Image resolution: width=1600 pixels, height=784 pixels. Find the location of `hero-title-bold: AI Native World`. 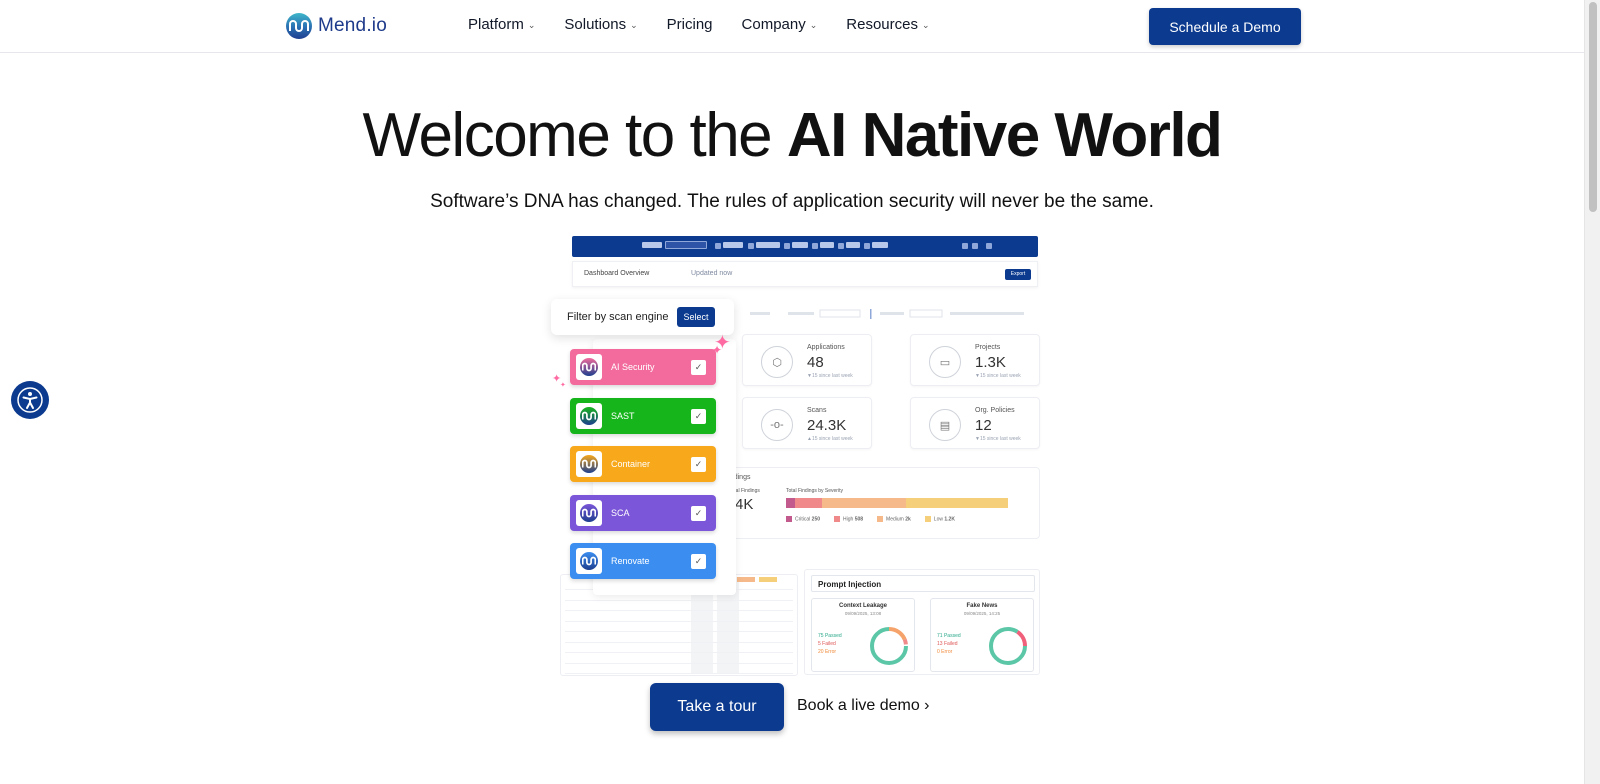

hero-title-bold: AI Native World is located at coordinates (1004, 135).